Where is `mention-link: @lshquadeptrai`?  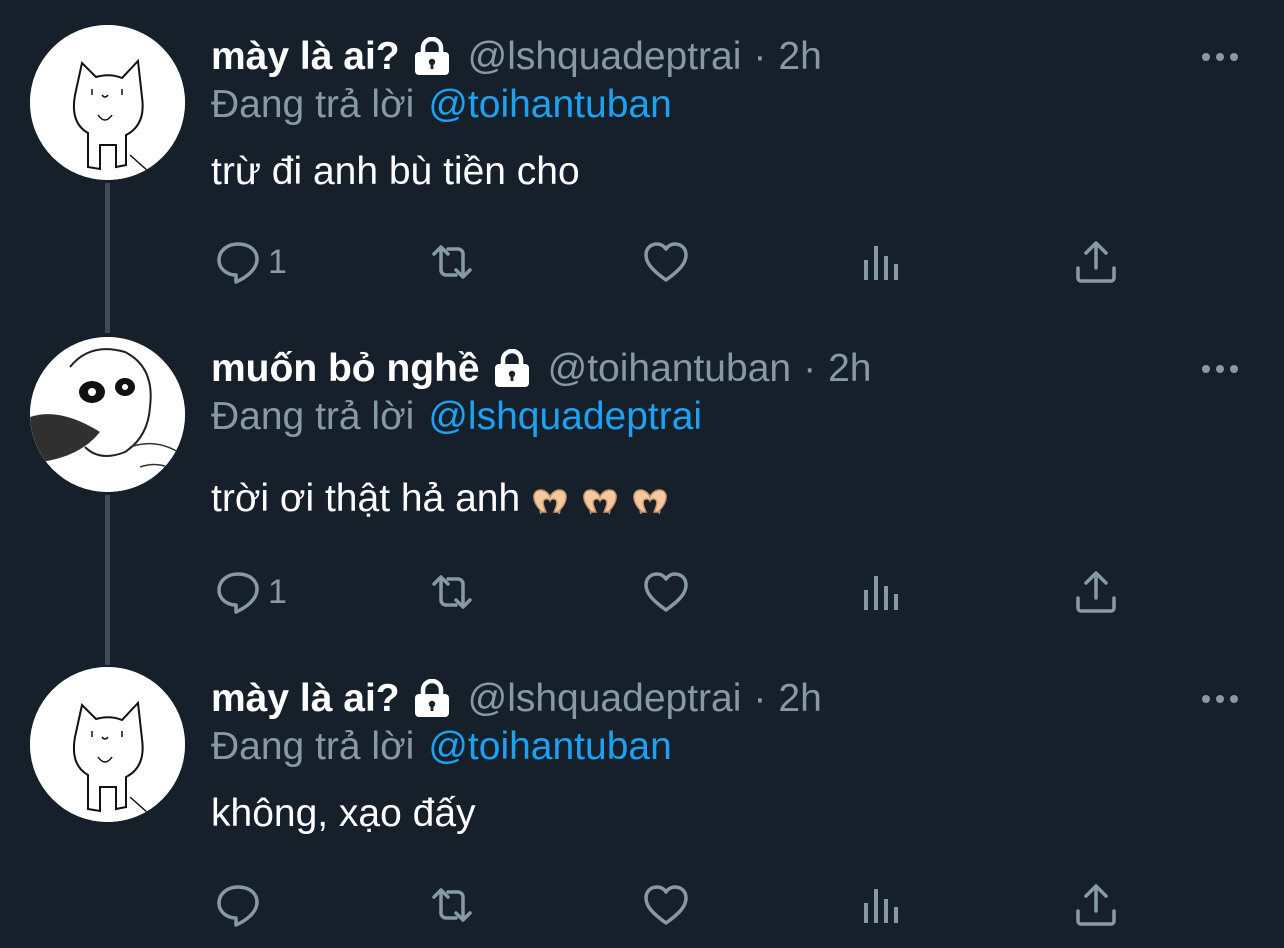
mention-link: @lshquadeptrai is located at coordinates (565, 416).